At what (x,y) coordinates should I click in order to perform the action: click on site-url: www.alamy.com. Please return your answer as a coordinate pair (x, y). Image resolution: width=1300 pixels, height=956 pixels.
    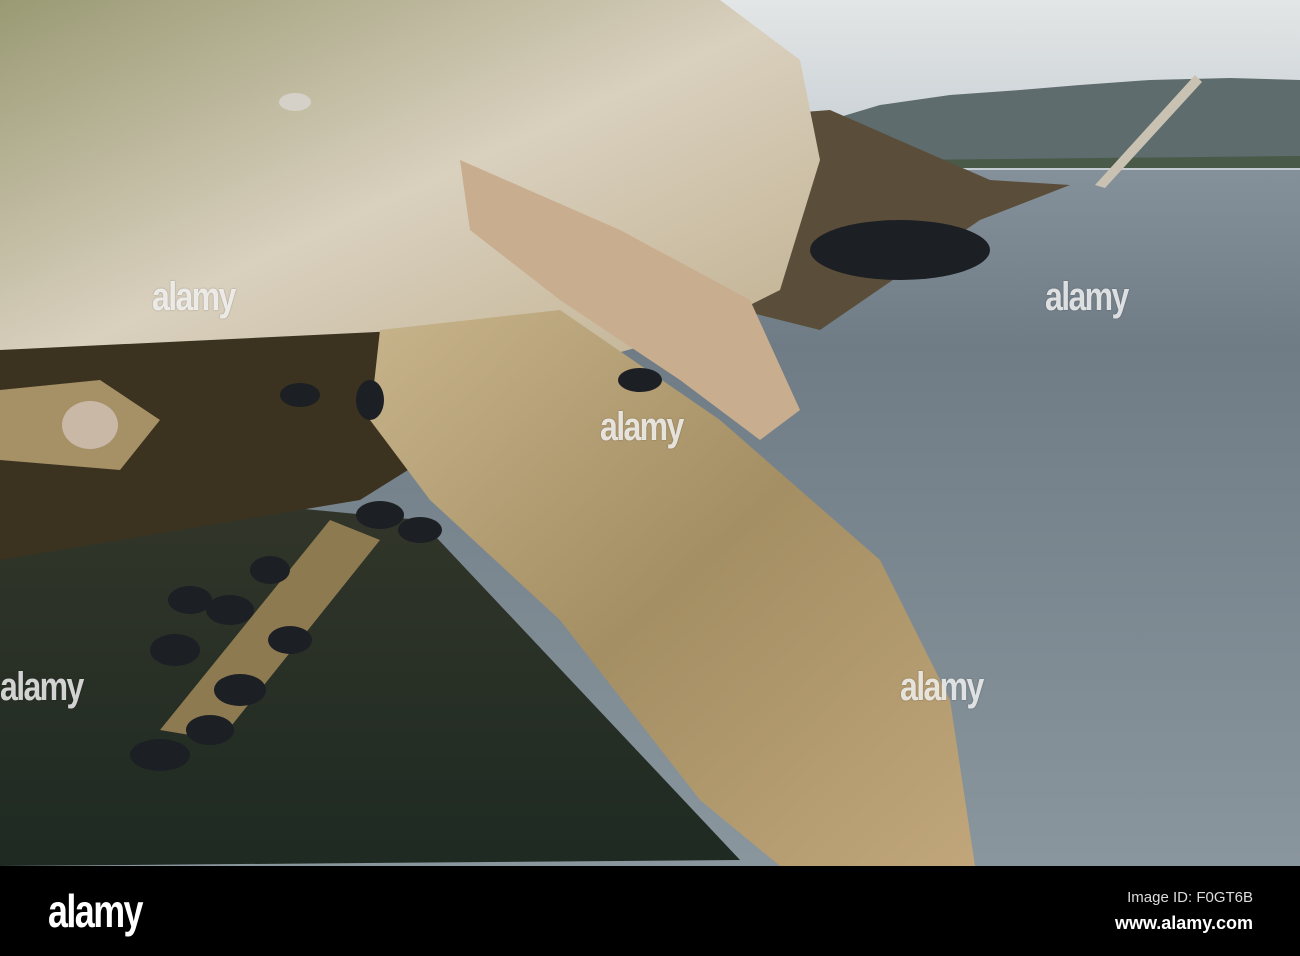
    Looking at the image, I should click on (1183, 923).